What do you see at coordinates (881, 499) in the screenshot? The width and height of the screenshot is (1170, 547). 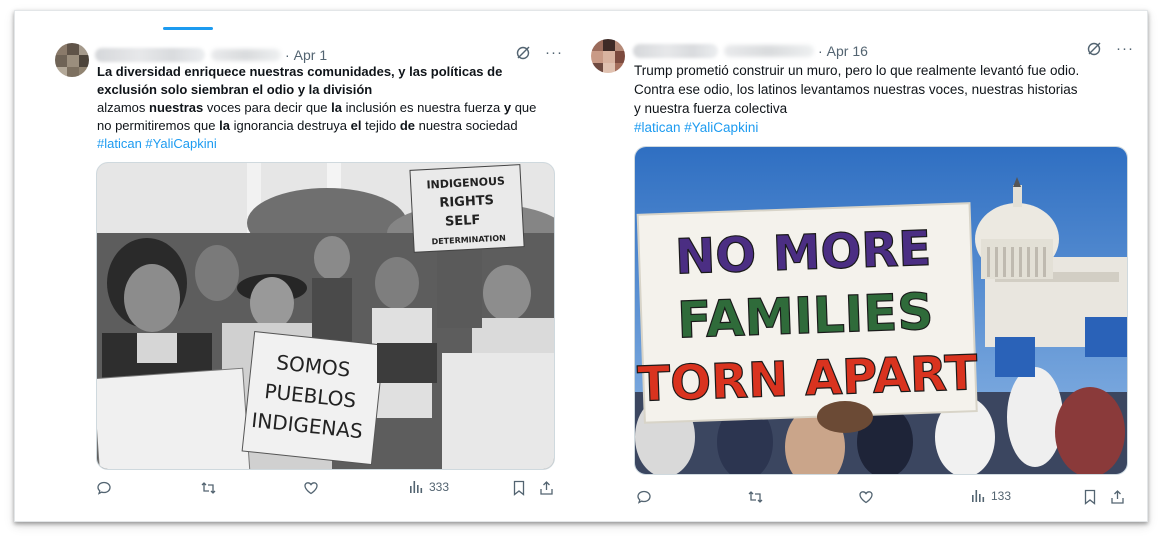 I see `tweet-actions: 133` at bounding box center [881, 499].